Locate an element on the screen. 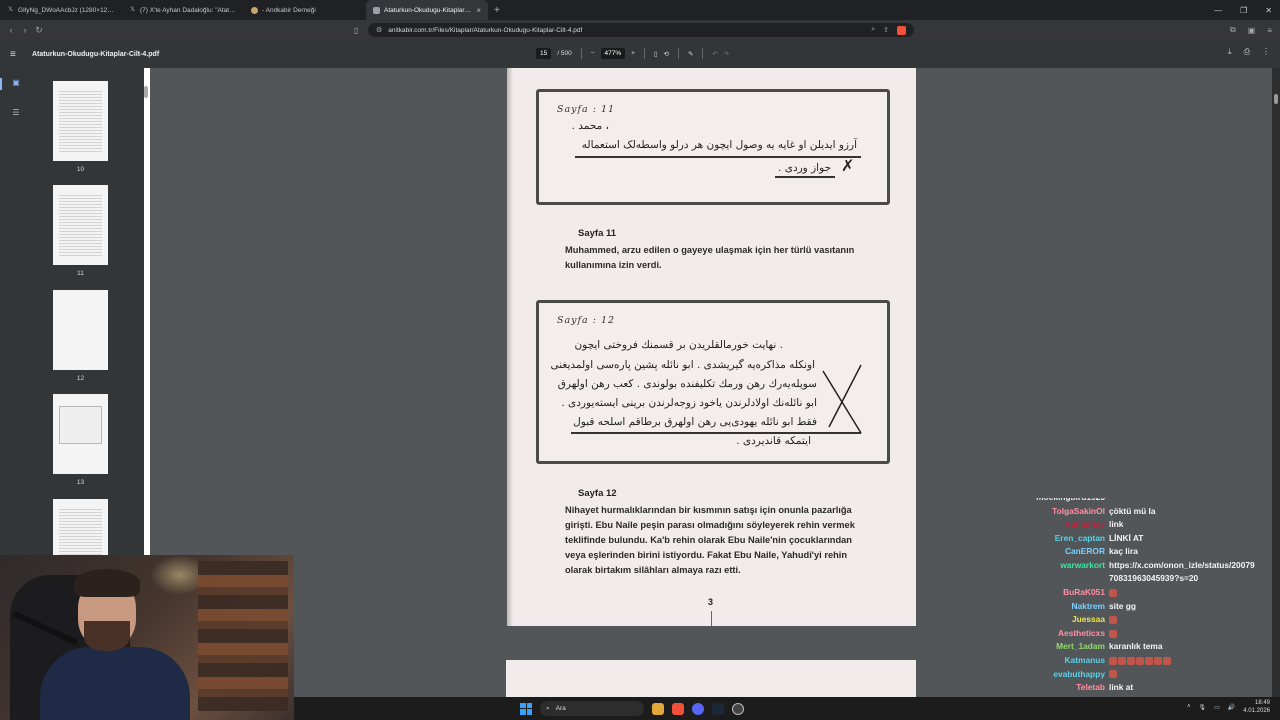 The width and height of the screenshot is (1280, 720). microphone-icon: 🎙 is located at coordinates (1203, 707).